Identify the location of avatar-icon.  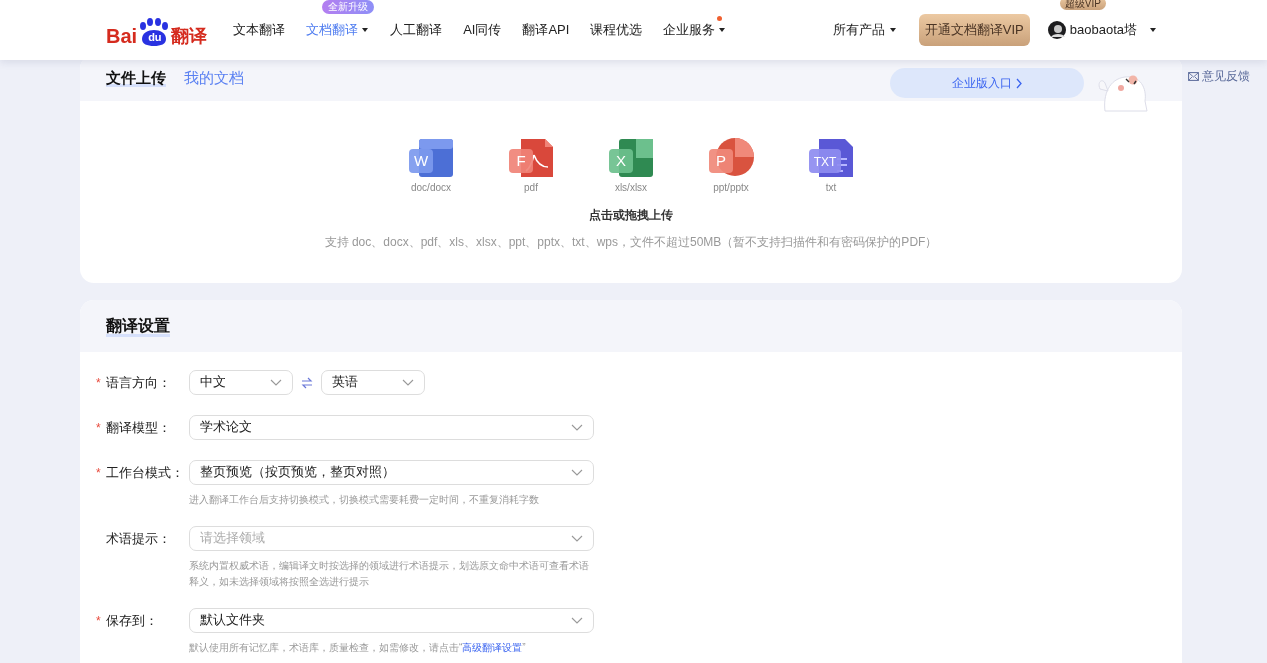
(1056, 30).